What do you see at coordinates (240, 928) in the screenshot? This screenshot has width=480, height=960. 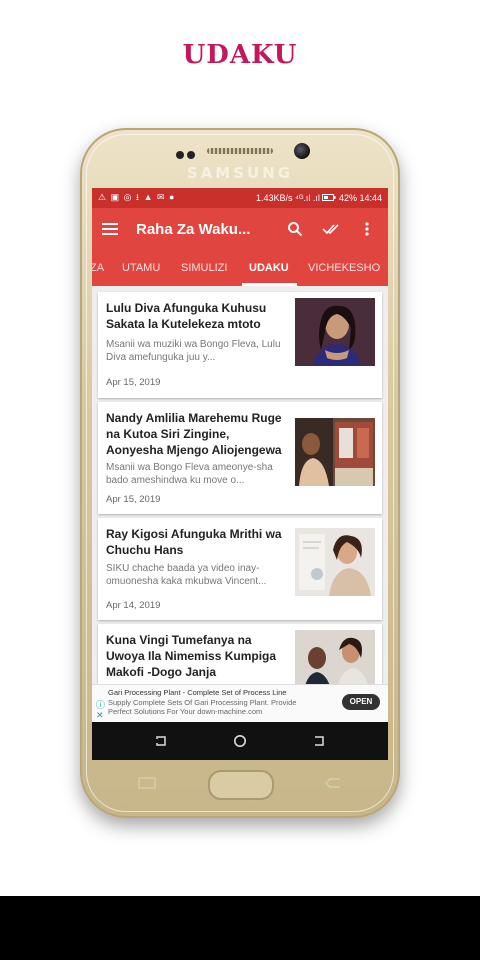 I see `bottom-black-band` at bounding box center [240, 928].